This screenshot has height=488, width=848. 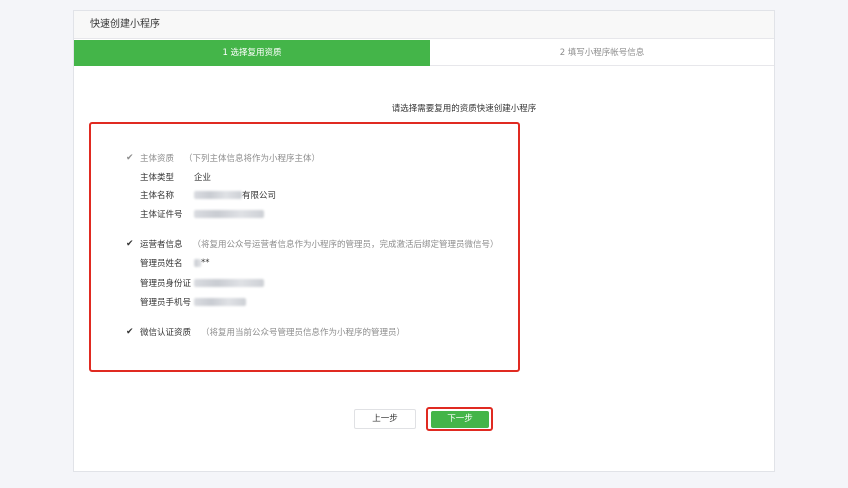 I want to click on subject-name-row: 主体名称 有限公司, so click(x=208, y=195).